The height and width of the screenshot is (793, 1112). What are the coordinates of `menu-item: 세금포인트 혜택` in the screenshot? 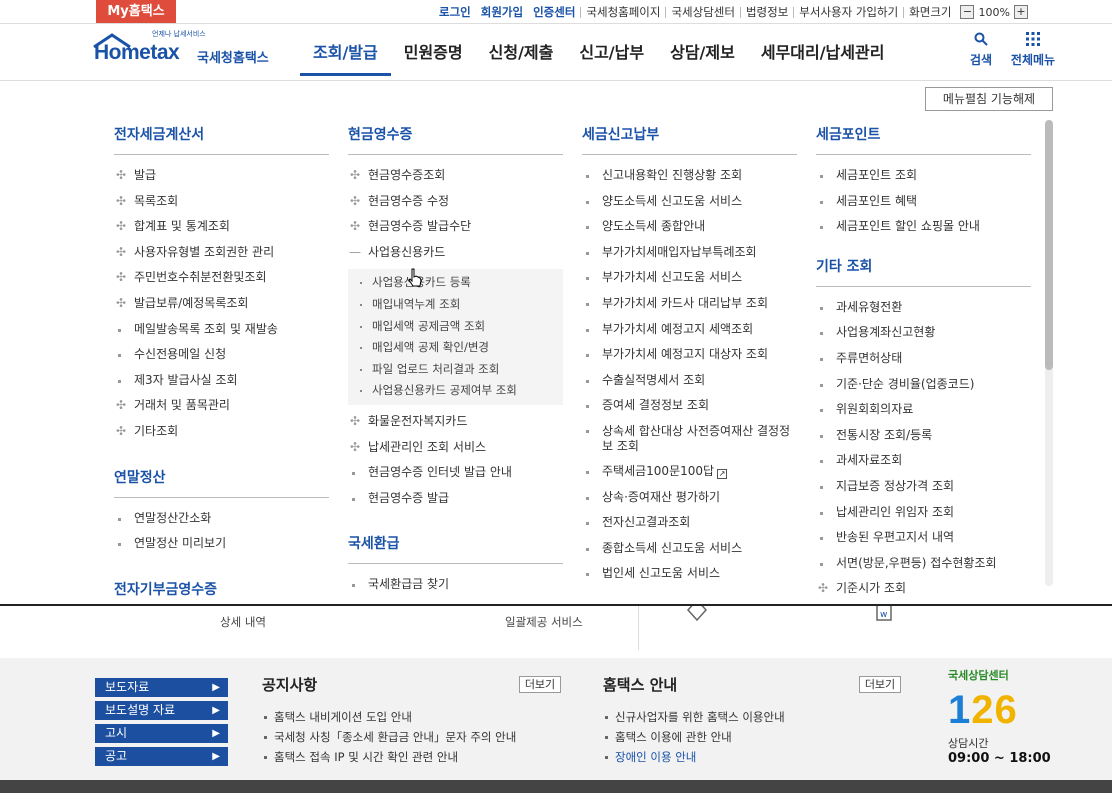 It's located at (923, 202).